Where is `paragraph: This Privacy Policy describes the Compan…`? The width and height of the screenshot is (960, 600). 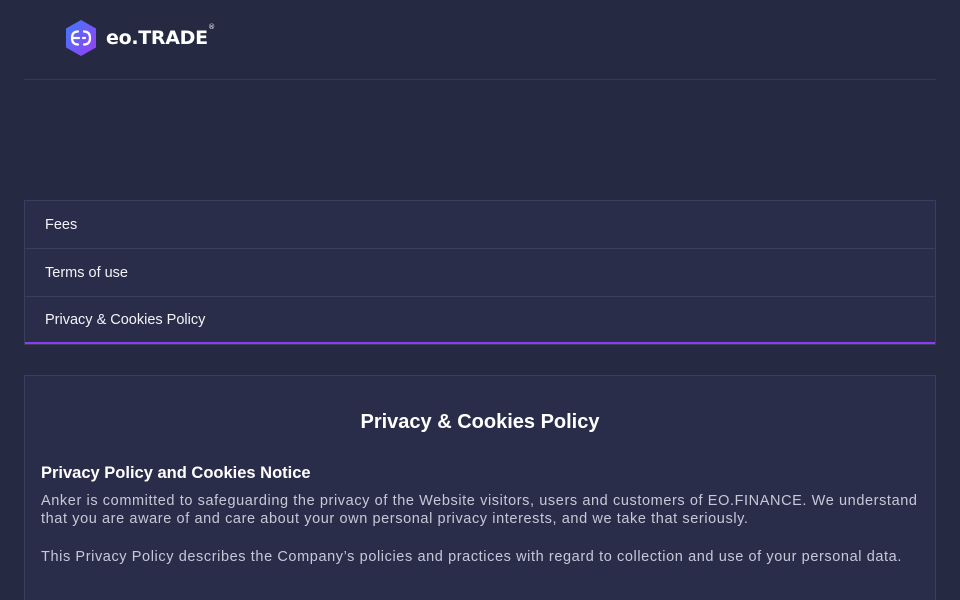
paragraph: This Privacy Policy describes the Compan… is located at coordinates (471, 557).